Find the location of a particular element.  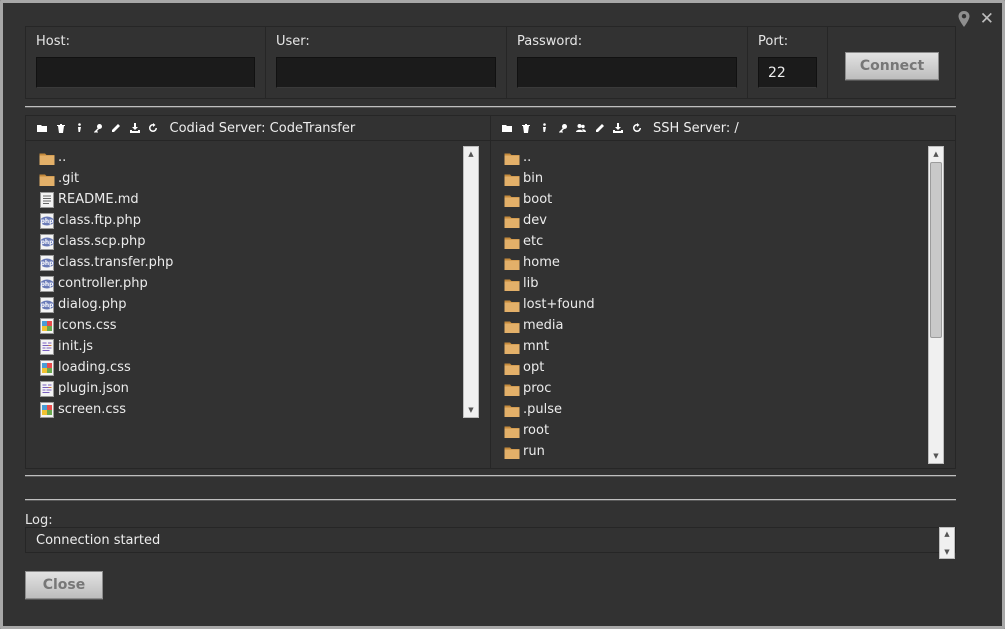

remote-scrollbar: ▲ ▼ is located at coordinates (936, 305).